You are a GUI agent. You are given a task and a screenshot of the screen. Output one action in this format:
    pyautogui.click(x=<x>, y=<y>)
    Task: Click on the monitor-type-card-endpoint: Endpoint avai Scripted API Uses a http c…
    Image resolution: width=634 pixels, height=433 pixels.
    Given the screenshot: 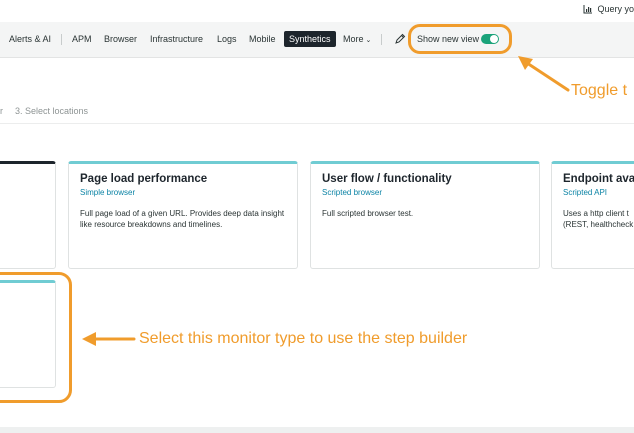 What is the action you would take?
    pyautogui.click(x=592, y=215)
    